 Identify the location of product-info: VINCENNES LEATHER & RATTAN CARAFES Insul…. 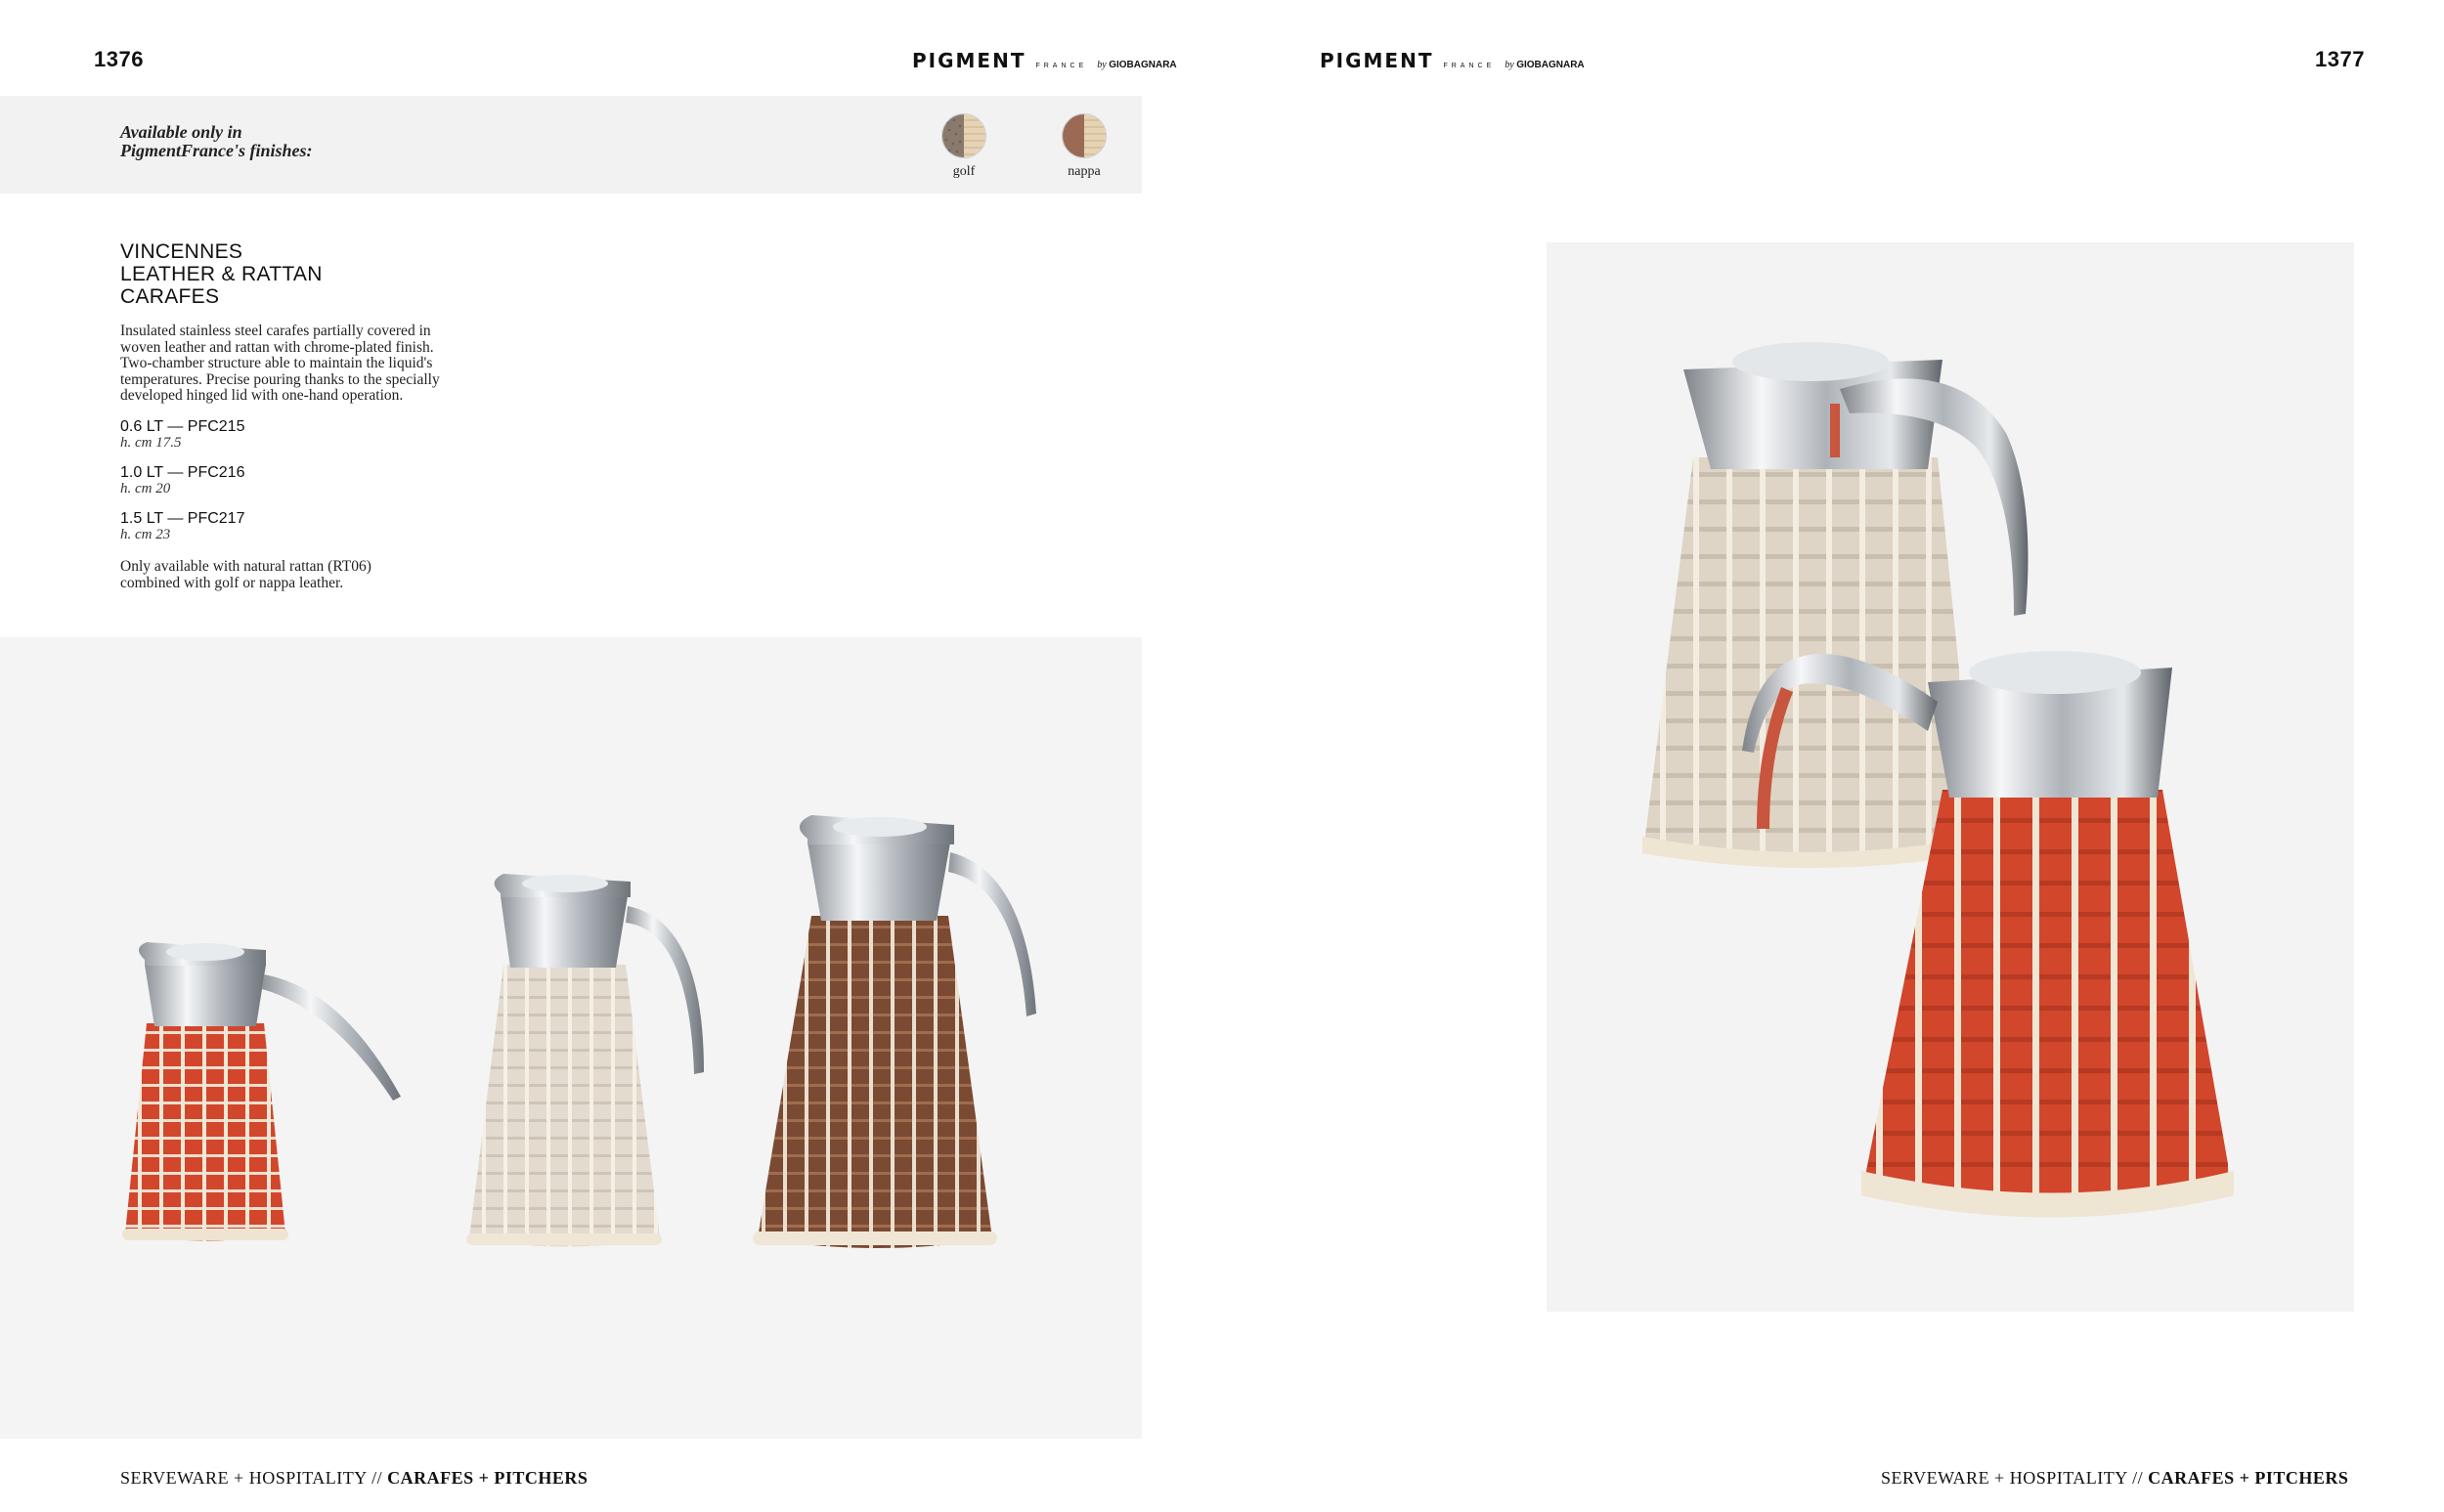
(325, 415).